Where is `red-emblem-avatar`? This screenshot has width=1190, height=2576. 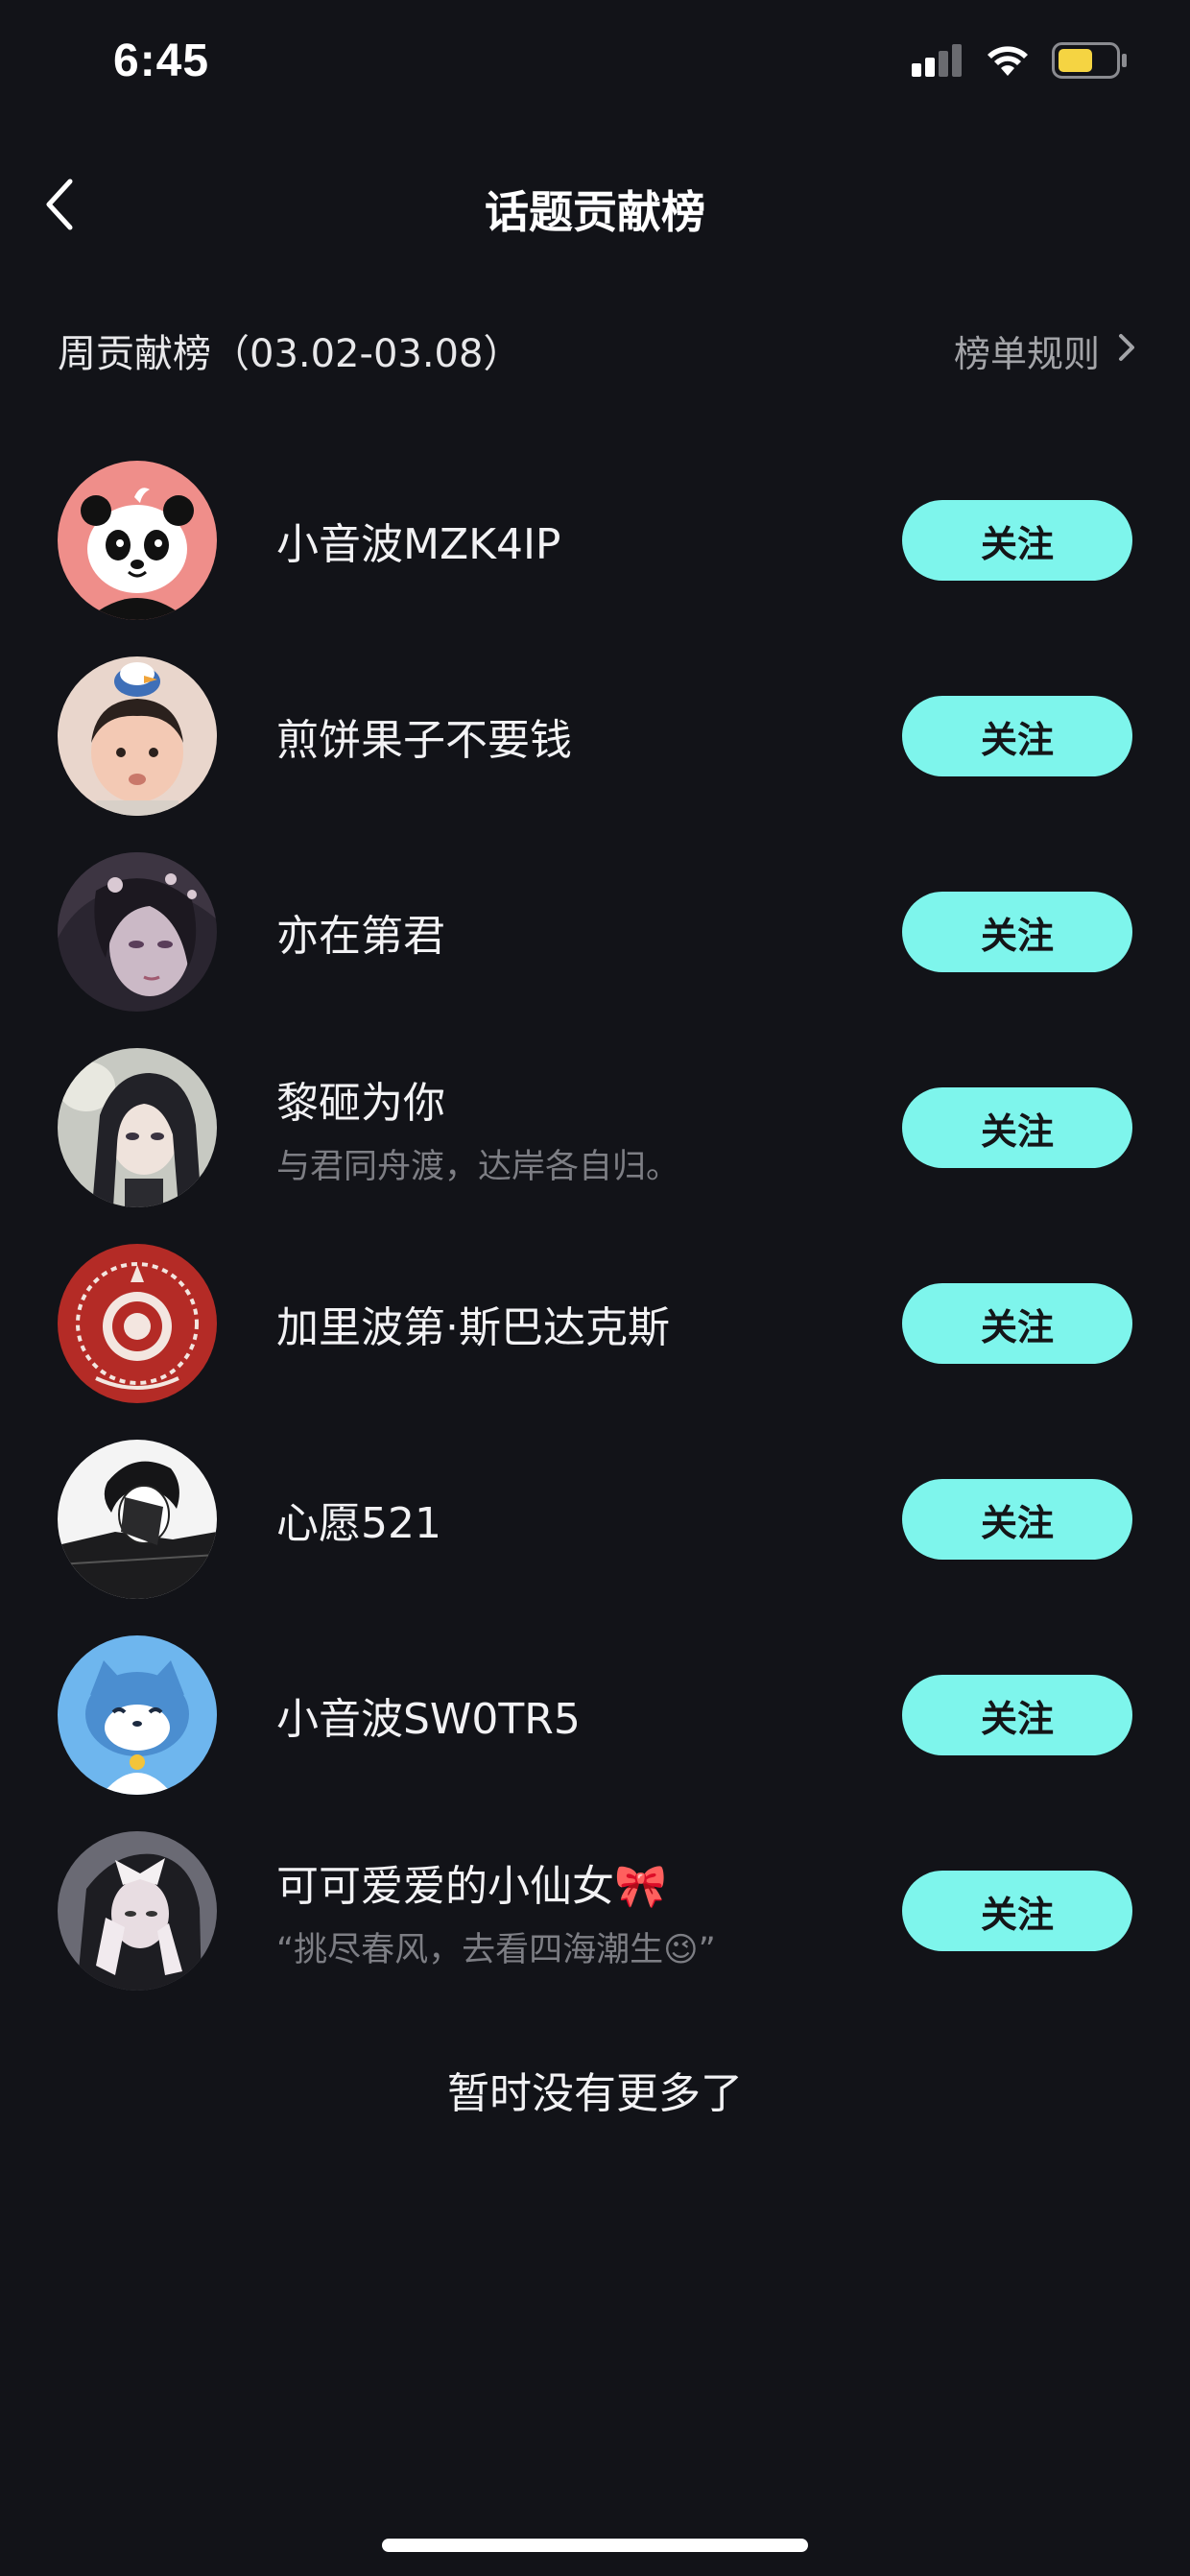
red-emblem-avatar is located at coordinates (138, 1323).